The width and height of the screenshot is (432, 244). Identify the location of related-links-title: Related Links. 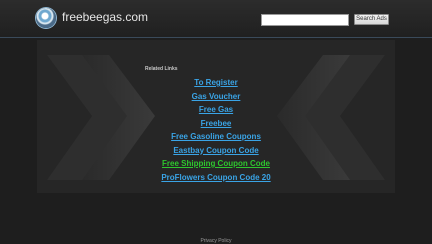
(161, 69).